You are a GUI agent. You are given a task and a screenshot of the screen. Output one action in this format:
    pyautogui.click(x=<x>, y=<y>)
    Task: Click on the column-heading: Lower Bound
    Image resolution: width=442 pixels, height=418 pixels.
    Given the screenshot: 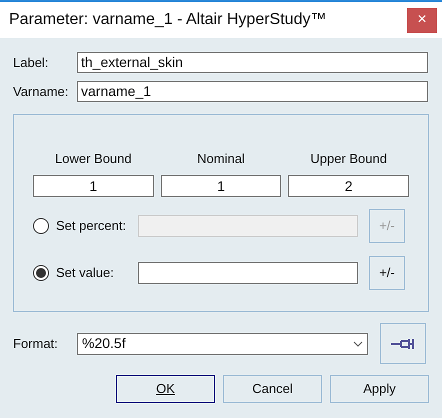 What is the action you would take?
    pyautogui.click(x=93, y=159)
    